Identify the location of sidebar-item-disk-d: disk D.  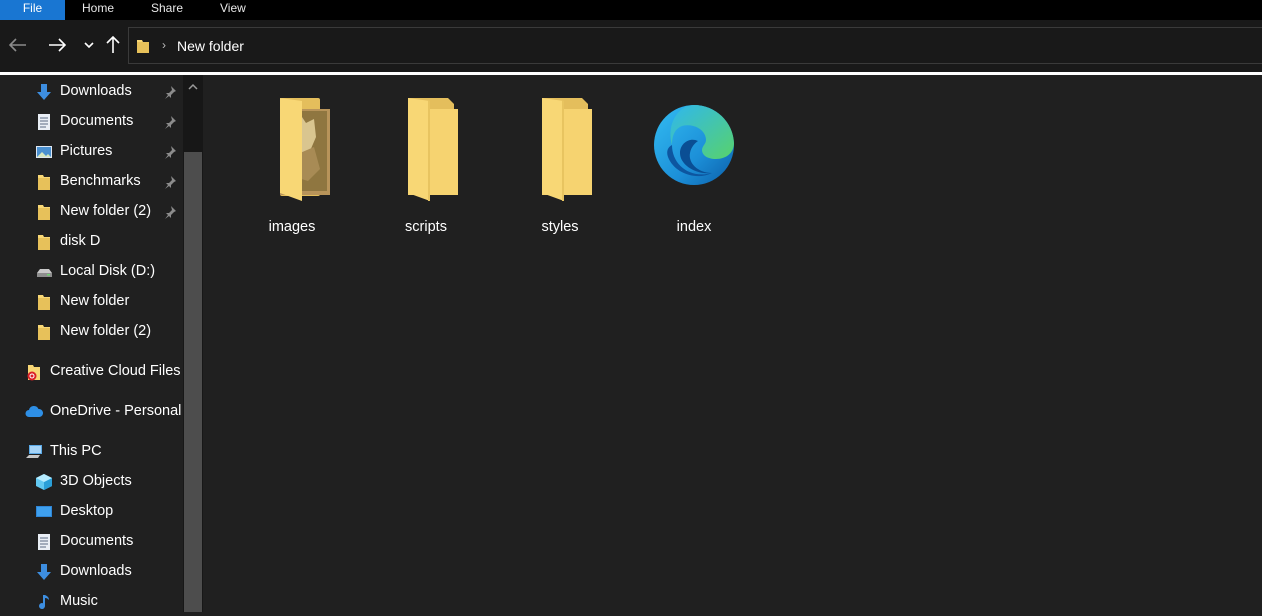
(91, 242).